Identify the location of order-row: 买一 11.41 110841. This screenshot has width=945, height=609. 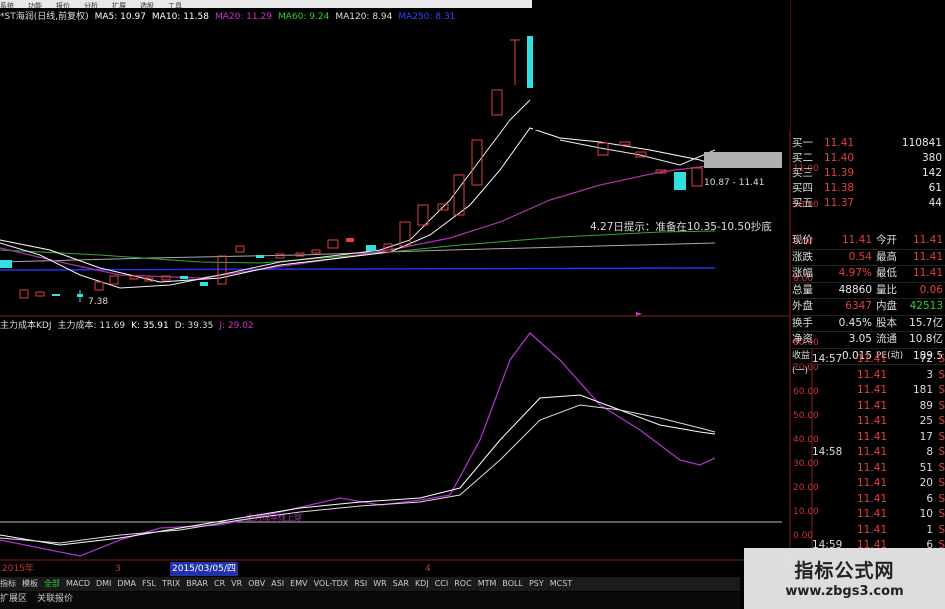
(868, 143).